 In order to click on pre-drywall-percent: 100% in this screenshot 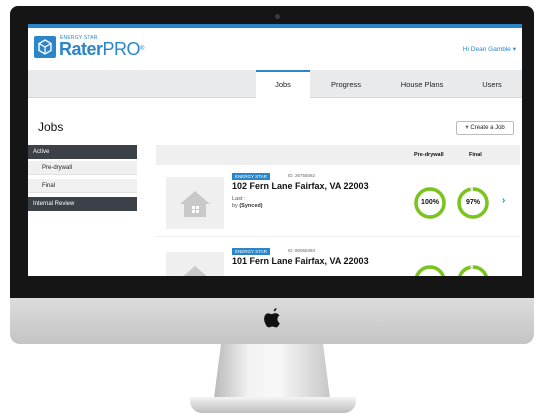, I will do `click(430, 202)`.